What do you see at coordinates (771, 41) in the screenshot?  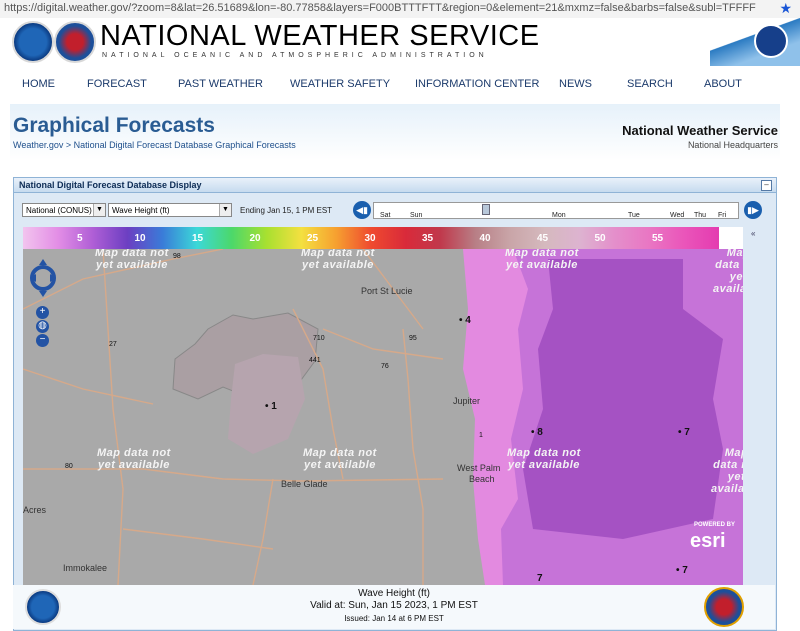 I see `doc-seal-logo` at bounding box center [771, 41].